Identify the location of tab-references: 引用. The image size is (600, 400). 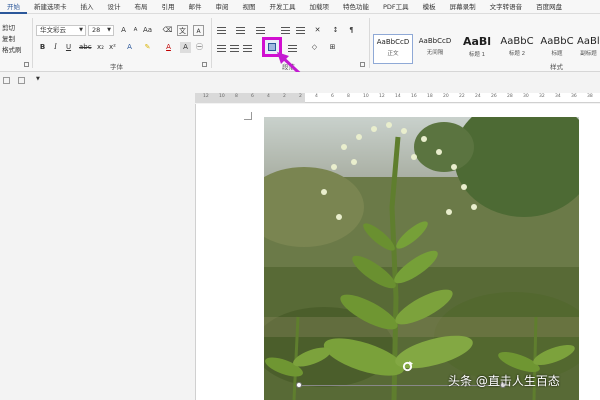
(168, 7).